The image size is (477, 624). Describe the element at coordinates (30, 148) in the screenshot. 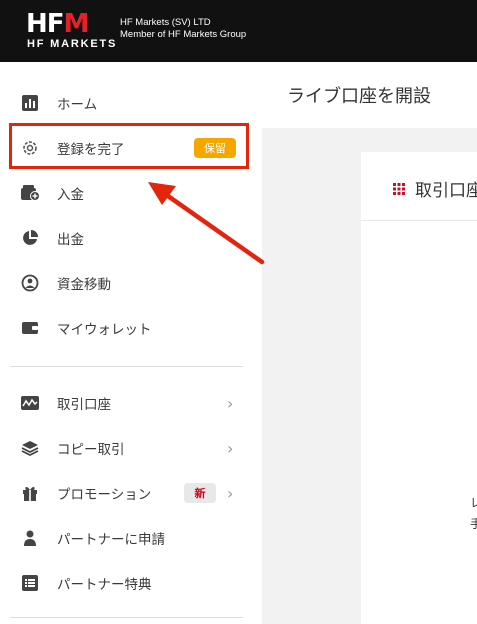

I see `gear-icon` at that location.